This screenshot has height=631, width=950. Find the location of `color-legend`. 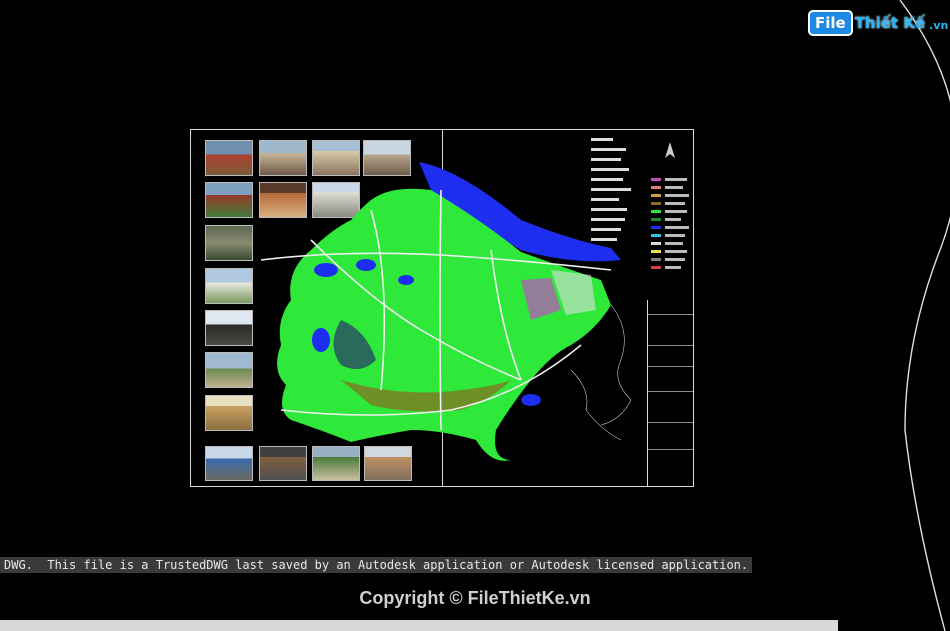

color-legend is located at coordinates (671, 238).